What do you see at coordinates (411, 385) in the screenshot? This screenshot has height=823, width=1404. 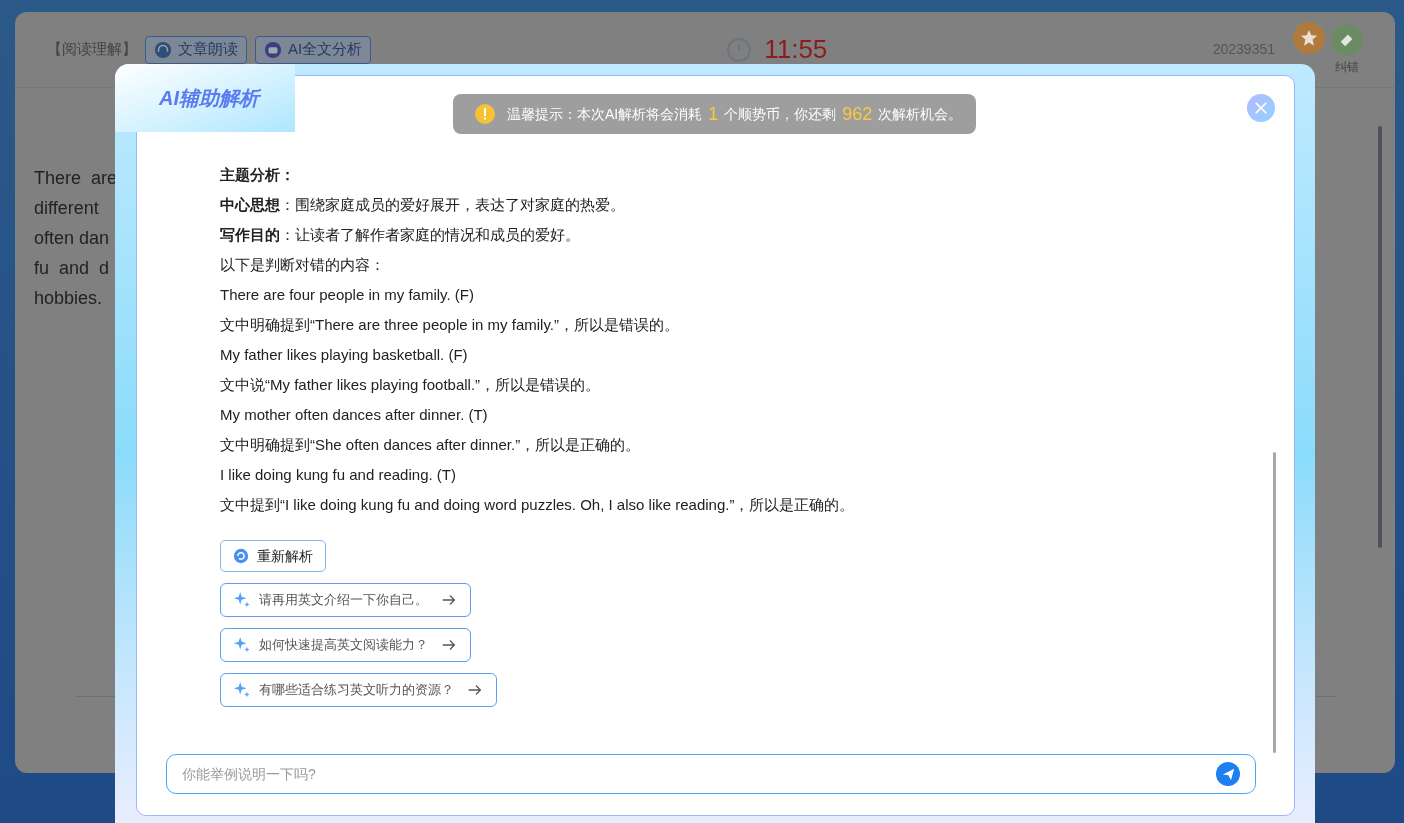 I see `analysis-line: 文中说“My father likes playing football.”，所以是错误的。` at bounding box center [411, 385].